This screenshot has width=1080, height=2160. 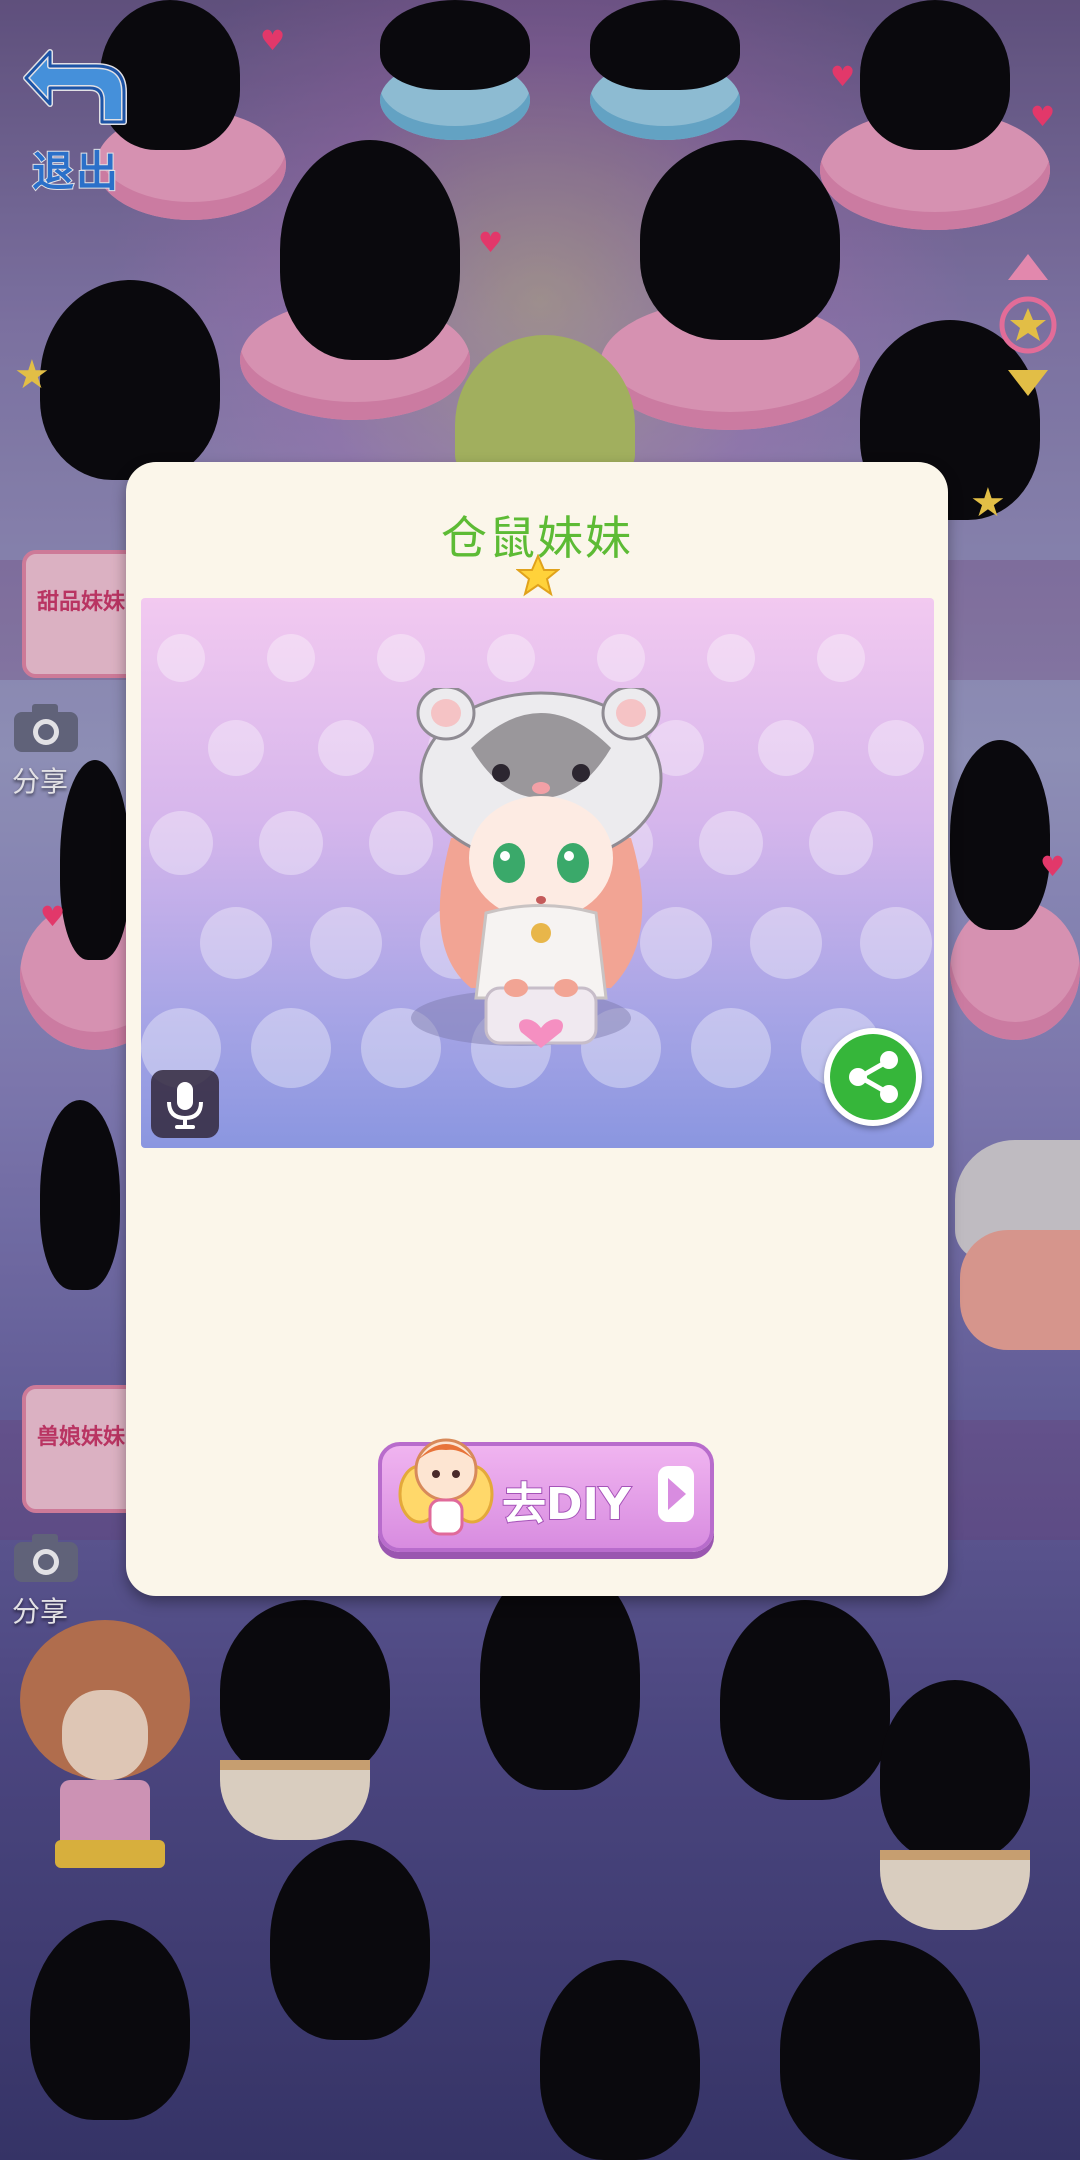 What do you see at coordinates (566, 1504) in the screenshot?
I see `go-diy-label: 去DIY` at bounding box center [566, 1504].